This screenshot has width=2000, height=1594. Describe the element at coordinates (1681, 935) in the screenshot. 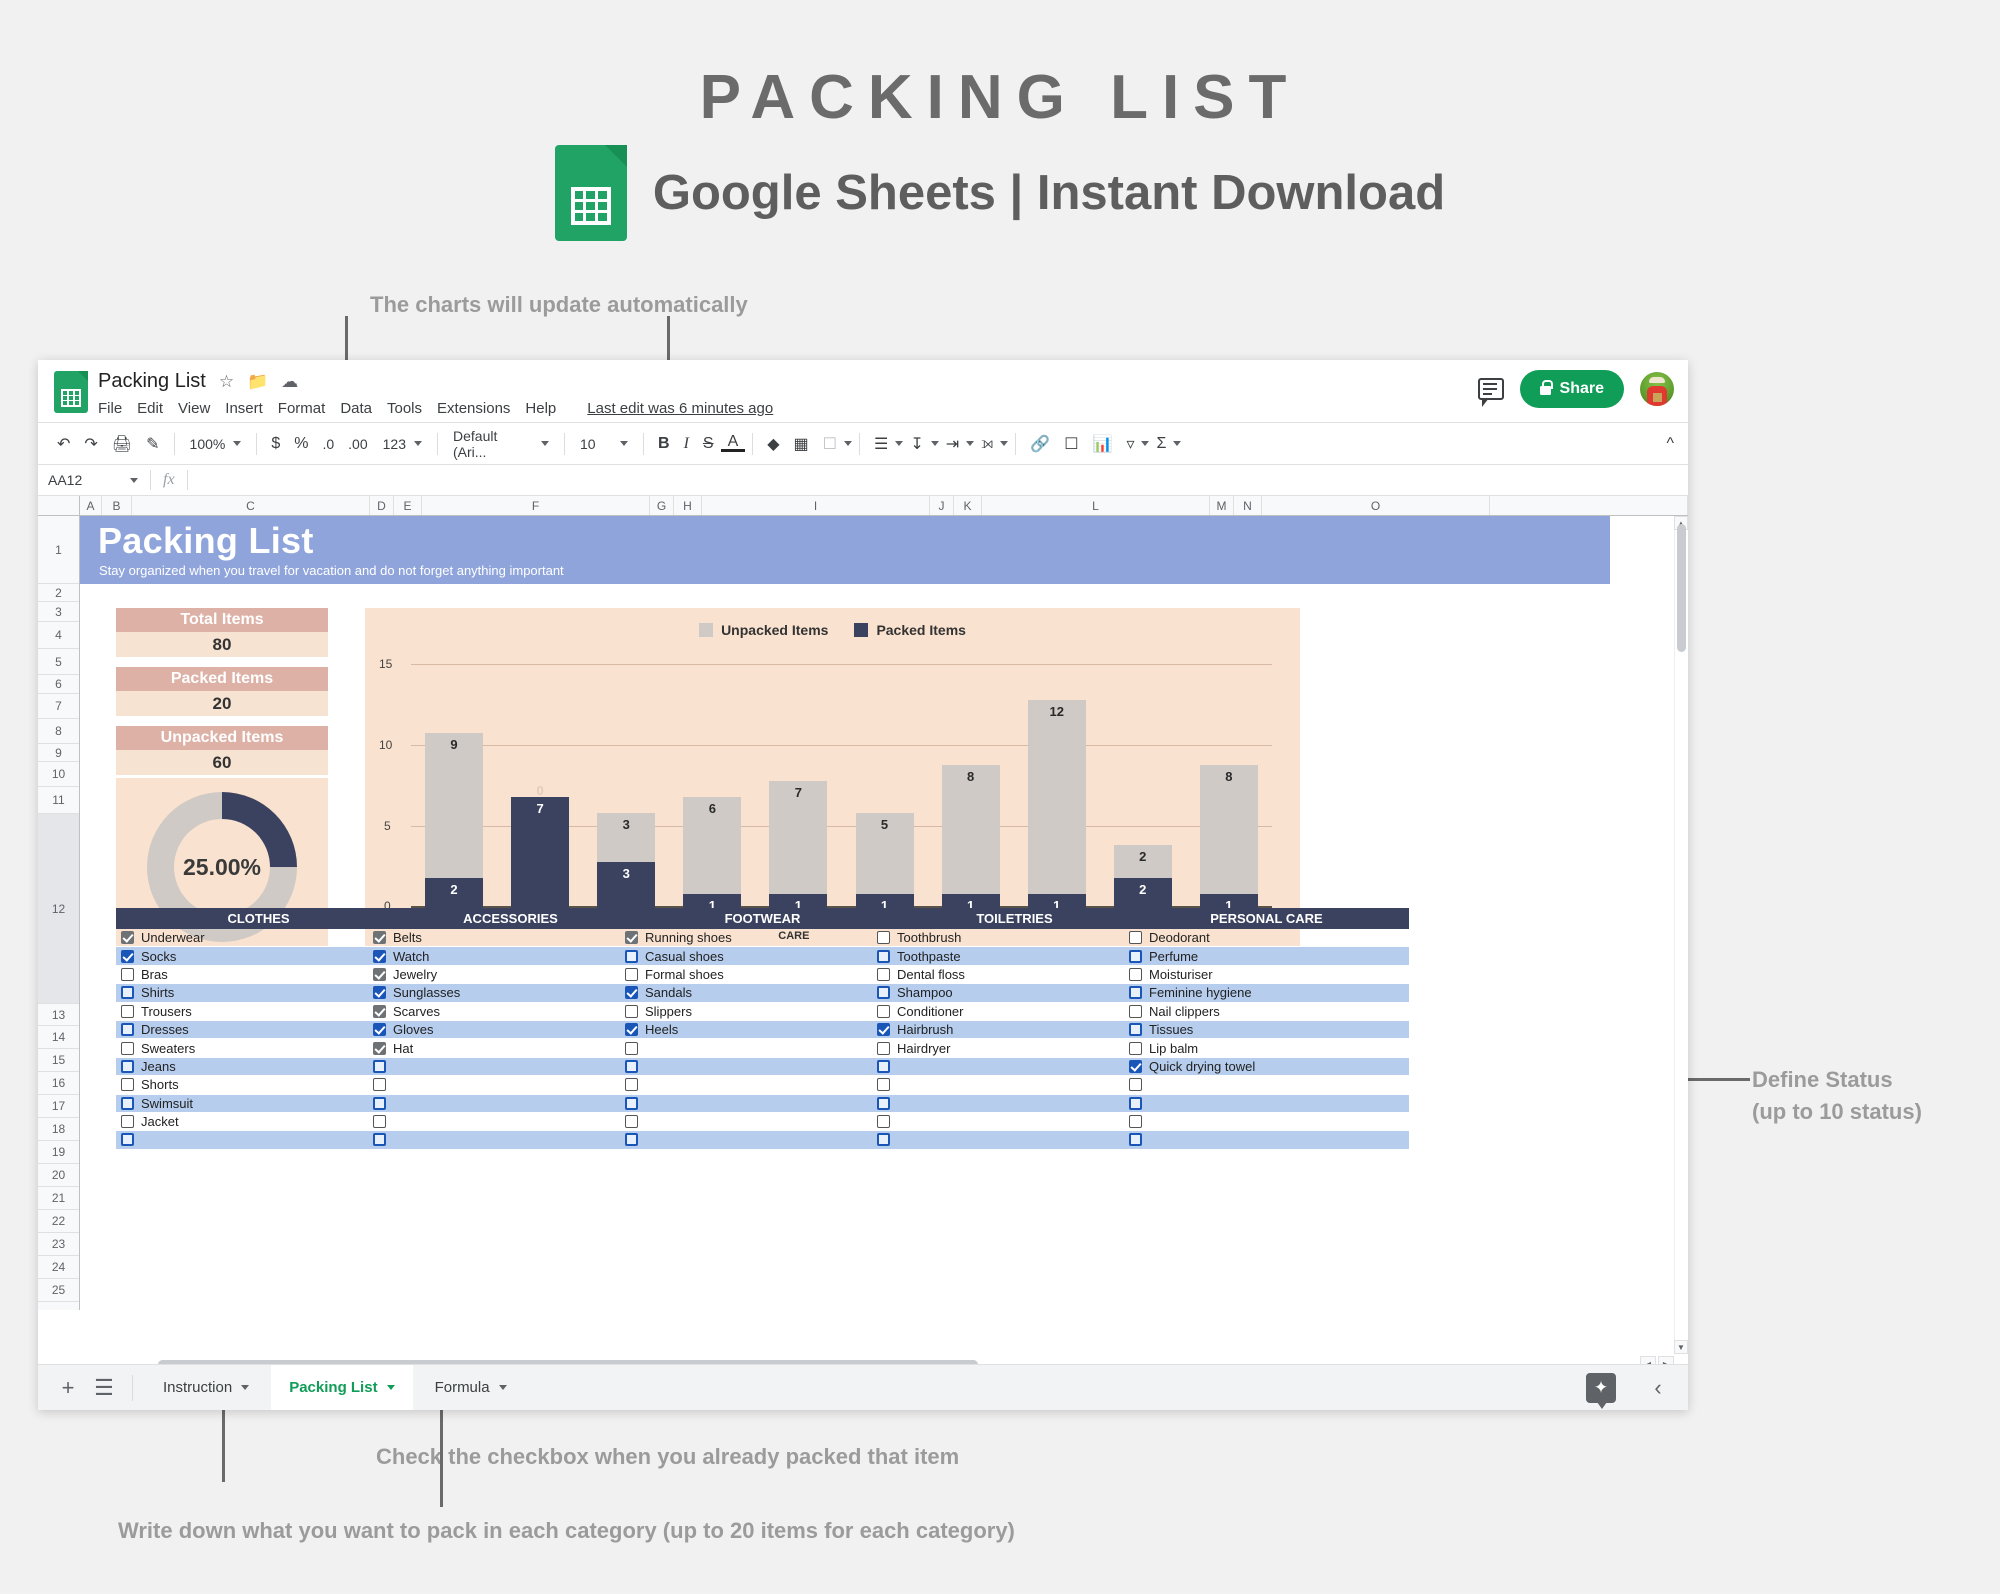

I see `vertical-scrollbar: ▲ ▼` at that location.